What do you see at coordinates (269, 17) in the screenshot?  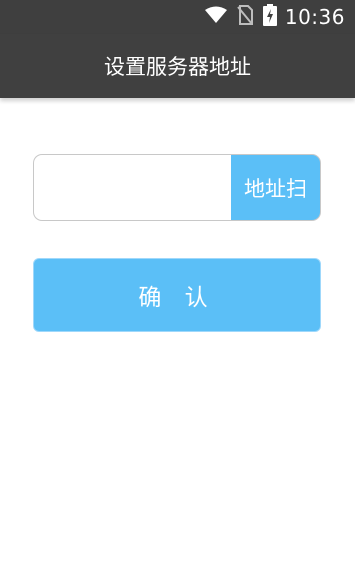 I see `battery-charging-icon` at bounding box center [269, 17].